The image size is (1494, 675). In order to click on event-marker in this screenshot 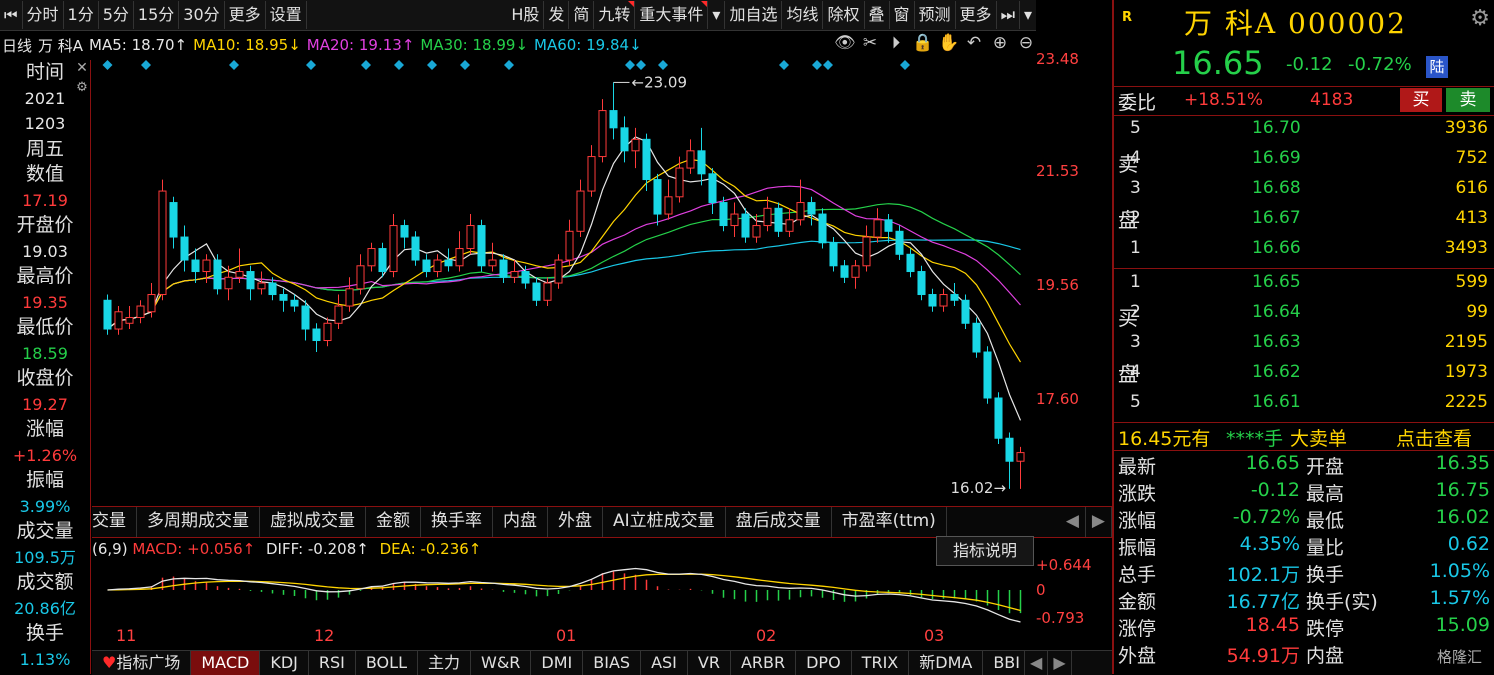, I will do `click(366, 65)`.